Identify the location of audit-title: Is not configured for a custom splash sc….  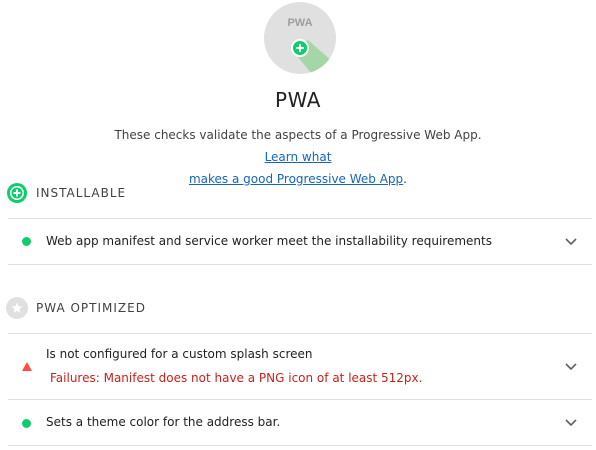
(179, 354).